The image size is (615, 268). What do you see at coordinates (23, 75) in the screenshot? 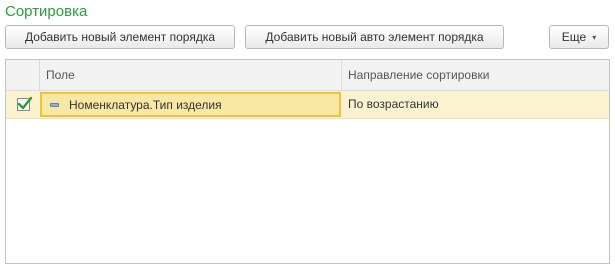
I see `header-check-column` at bounding box center [23, 75].